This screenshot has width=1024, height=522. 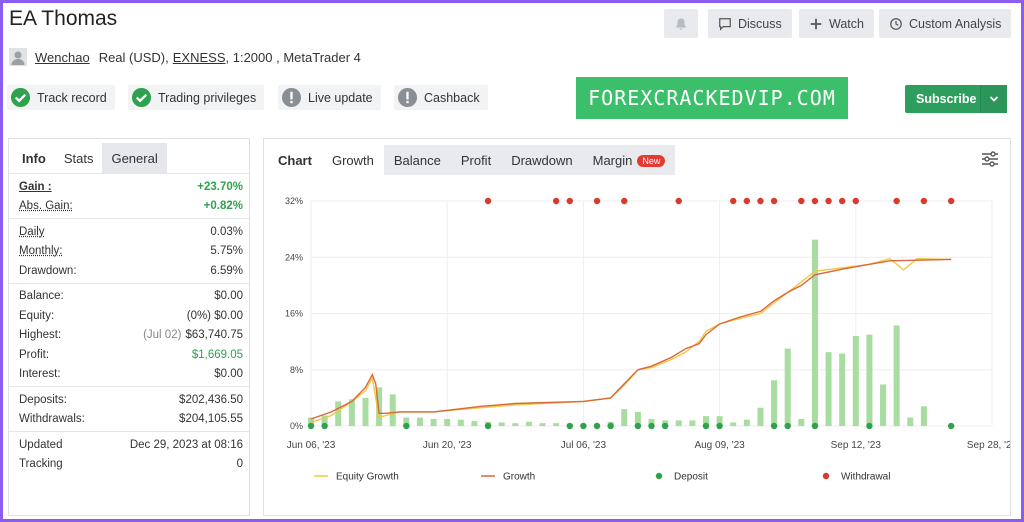 I want to click on new-badge: New, so click(x=651, y=161).